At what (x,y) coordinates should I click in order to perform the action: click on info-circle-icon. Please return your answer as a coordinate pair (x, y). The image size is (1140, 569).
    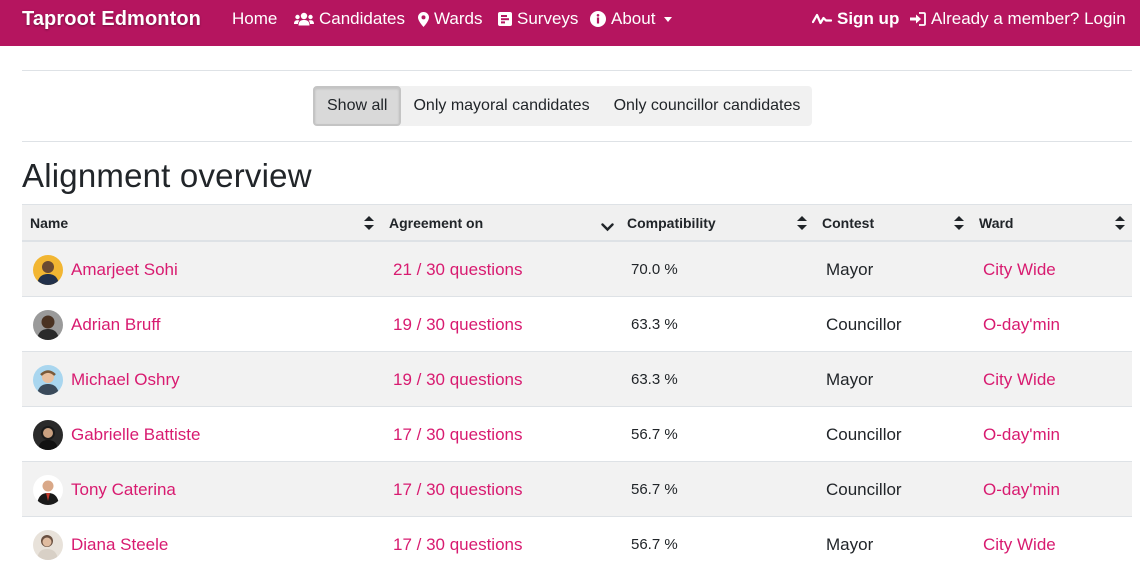
    Looking at the image, I should click on (598, 19).